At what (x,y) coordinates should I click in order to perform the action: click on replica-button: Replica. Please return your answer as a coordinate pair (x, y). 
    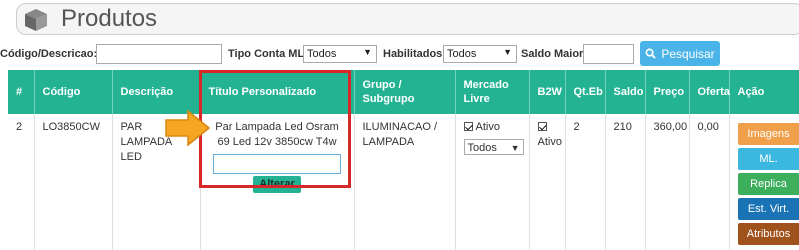
    Looking at the image, I should click on (768, 184).